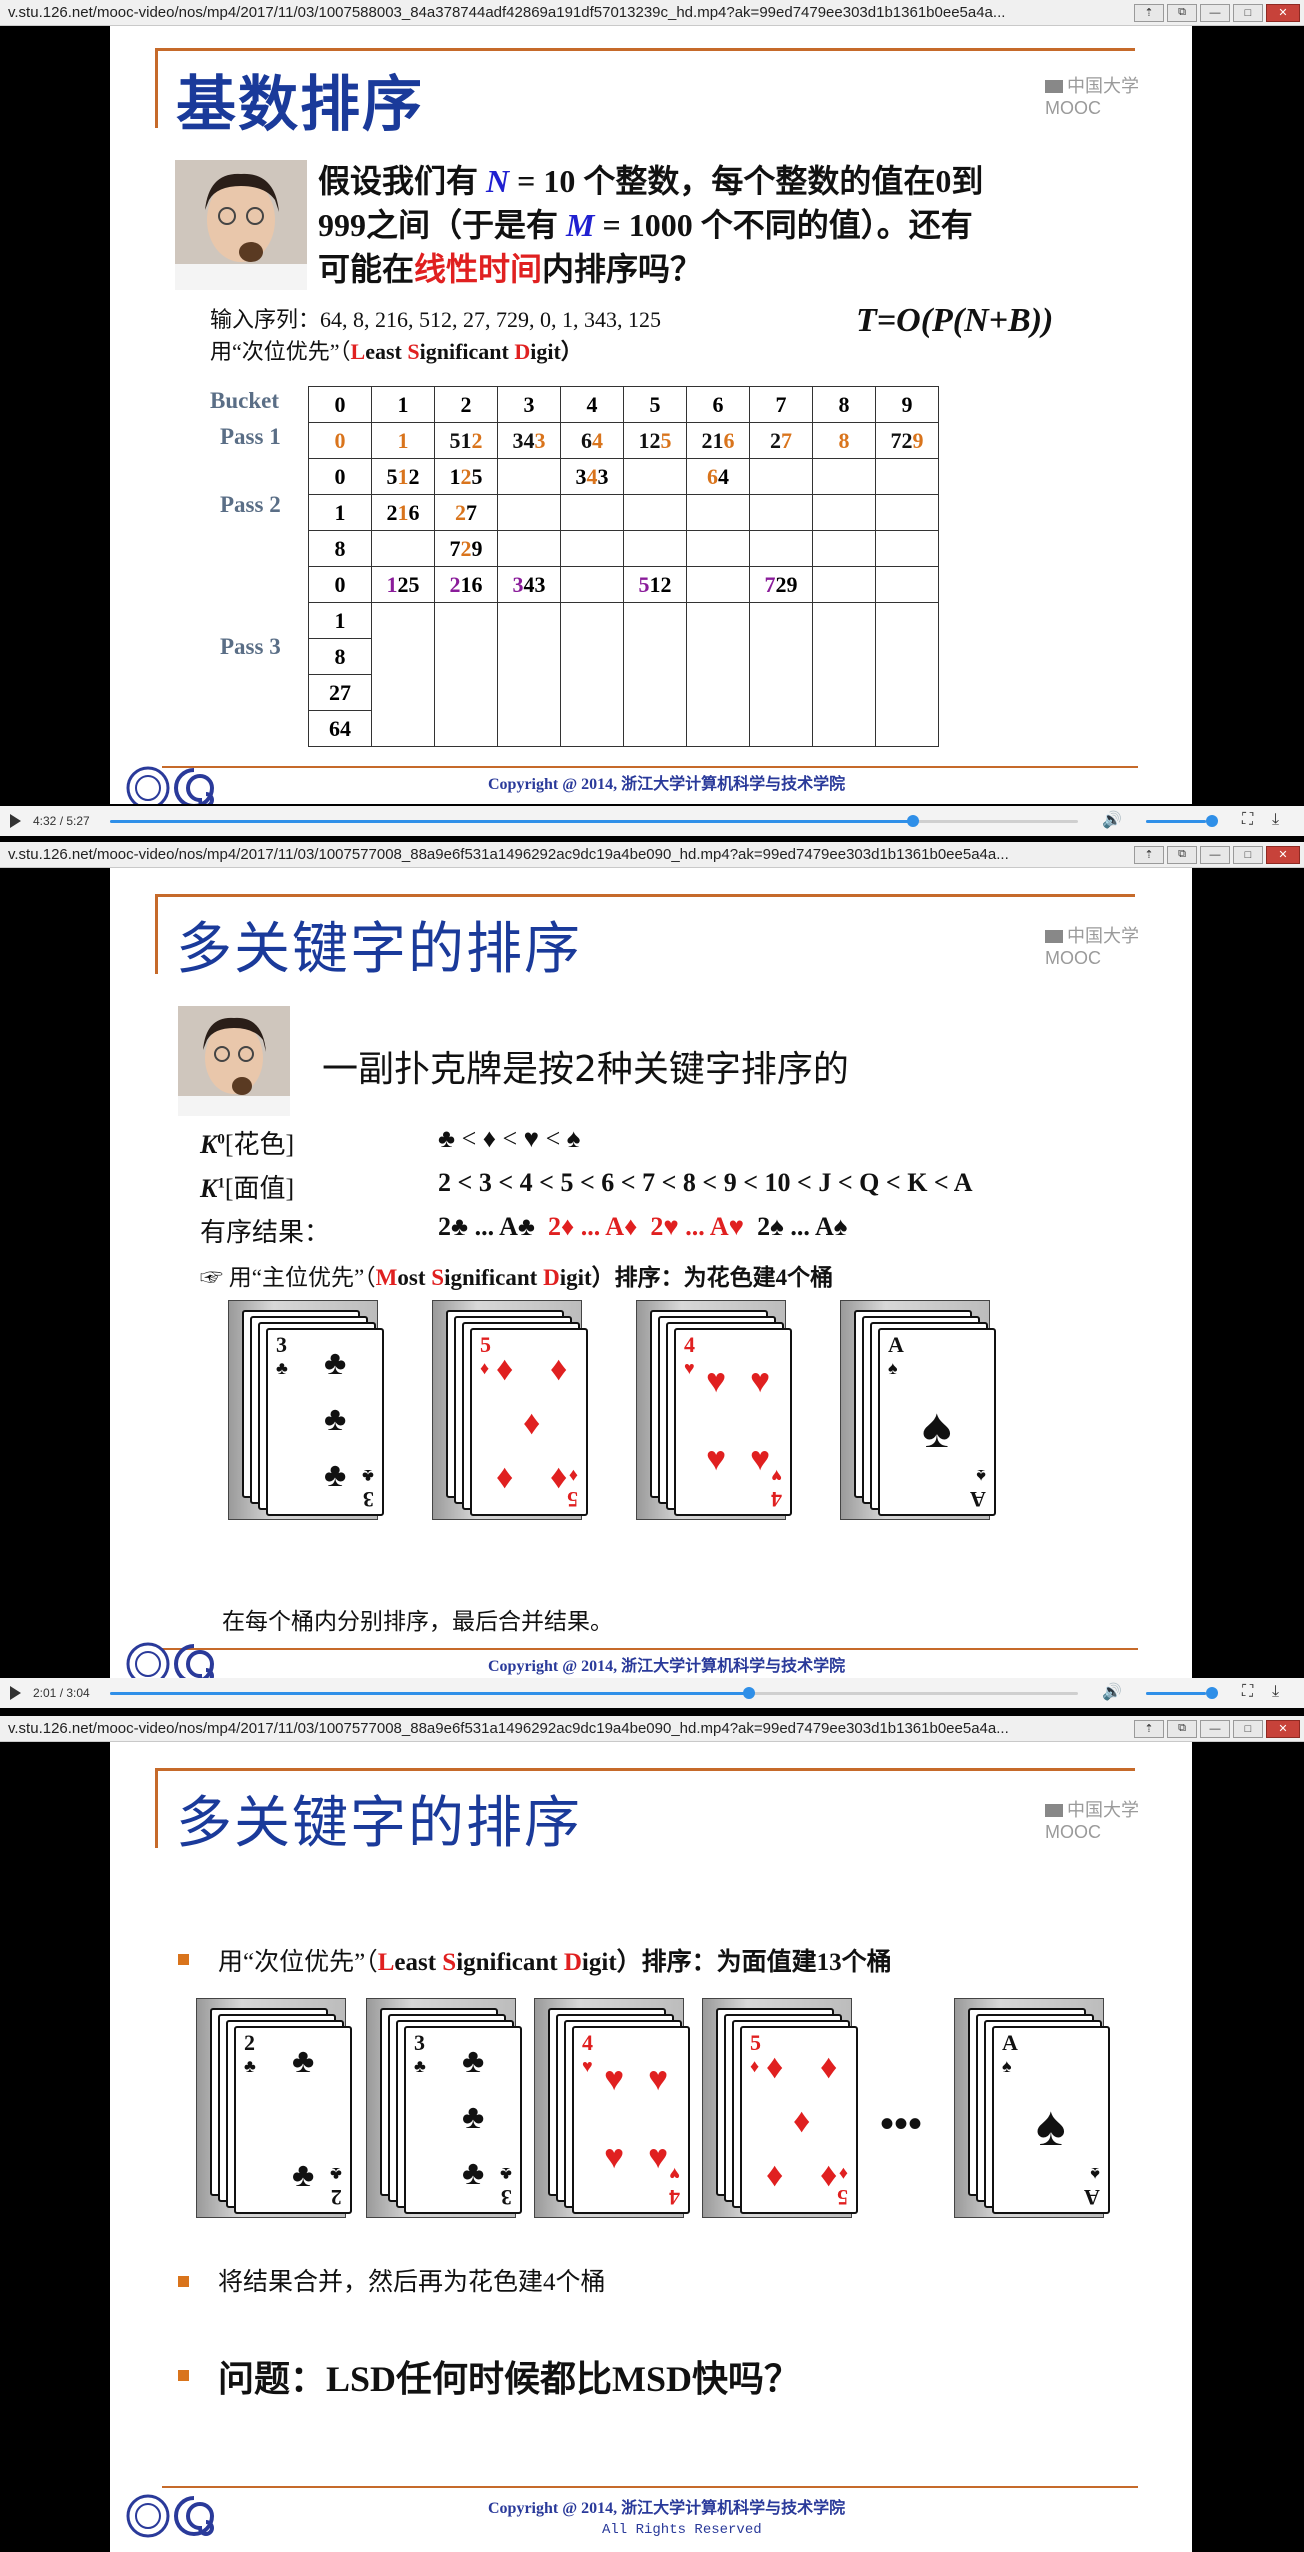 The width and height of the screenshot is (1304, 2552). I want to click on card-rank: 4, so click(689, 1344).